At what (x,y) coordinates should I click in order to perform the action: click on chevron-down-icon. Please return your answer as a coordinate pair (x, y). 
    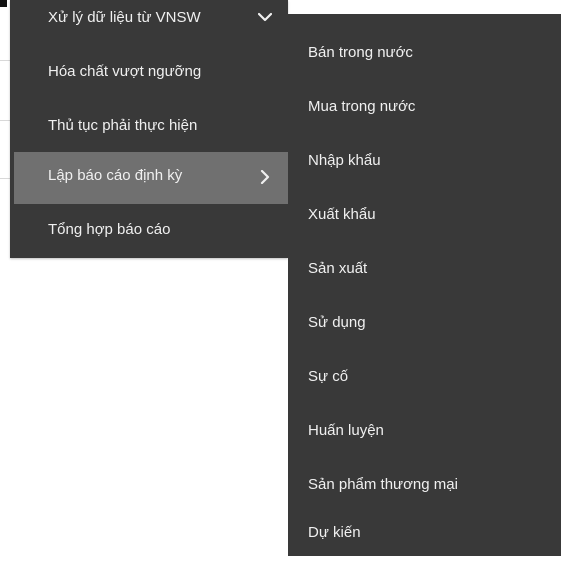
    Looking at the image, I should click on (265, 17).